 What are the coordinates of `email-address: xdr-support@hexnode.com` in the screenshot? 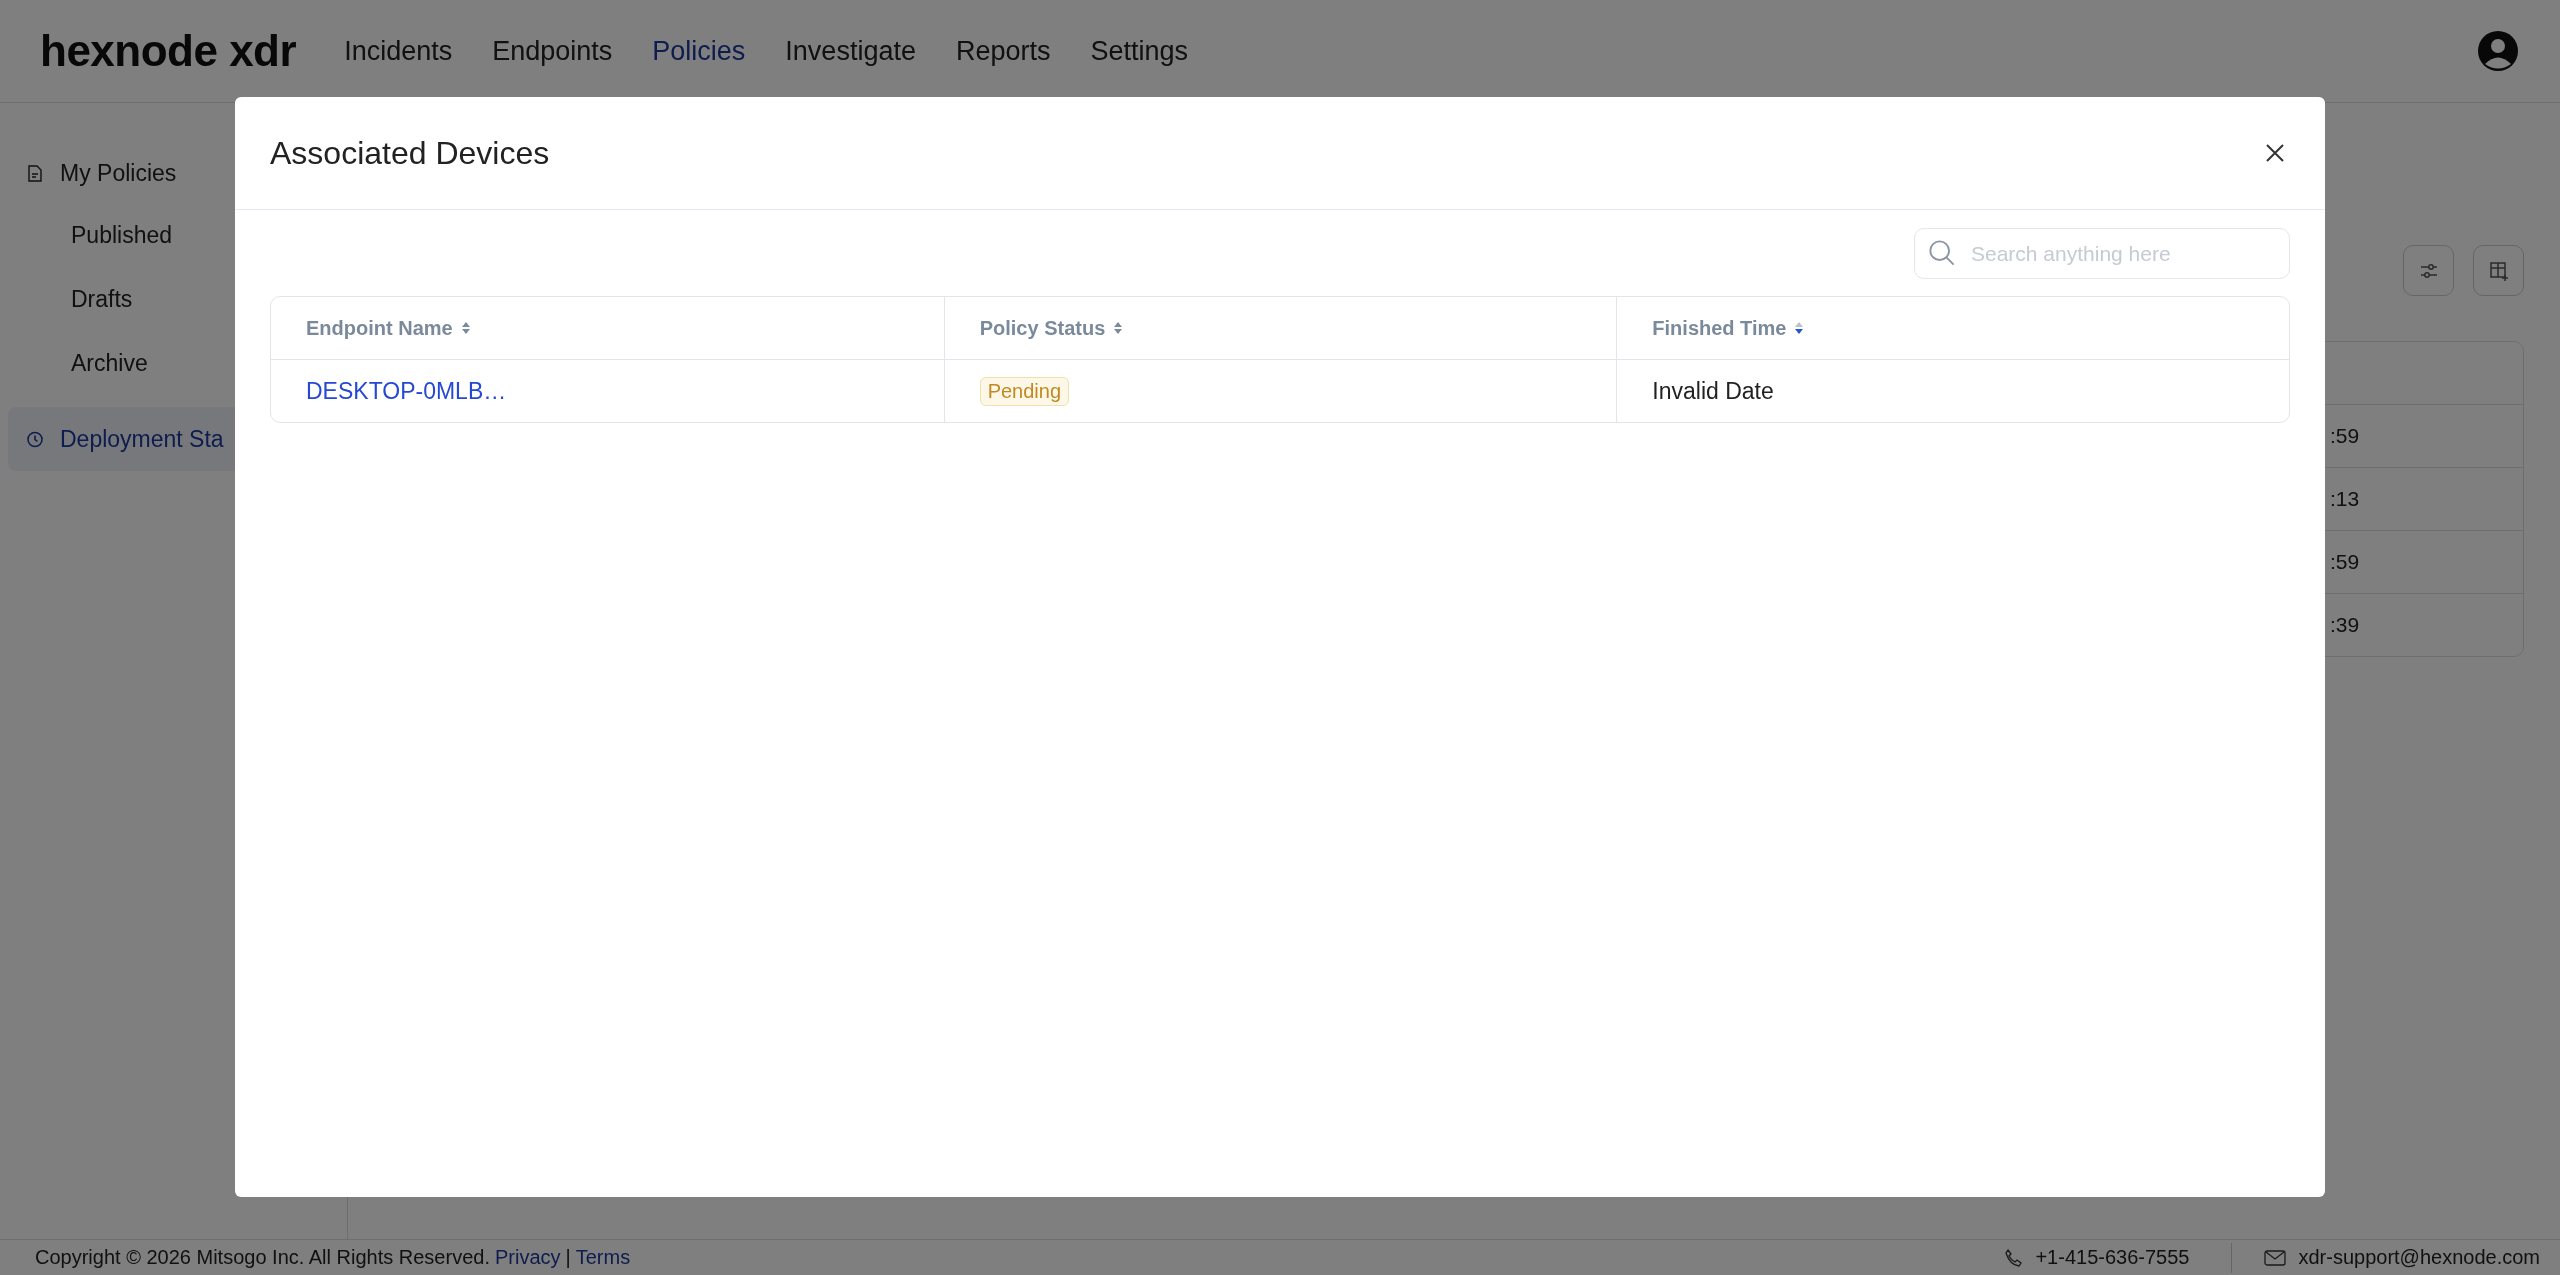 It's located at (2419, 1257).